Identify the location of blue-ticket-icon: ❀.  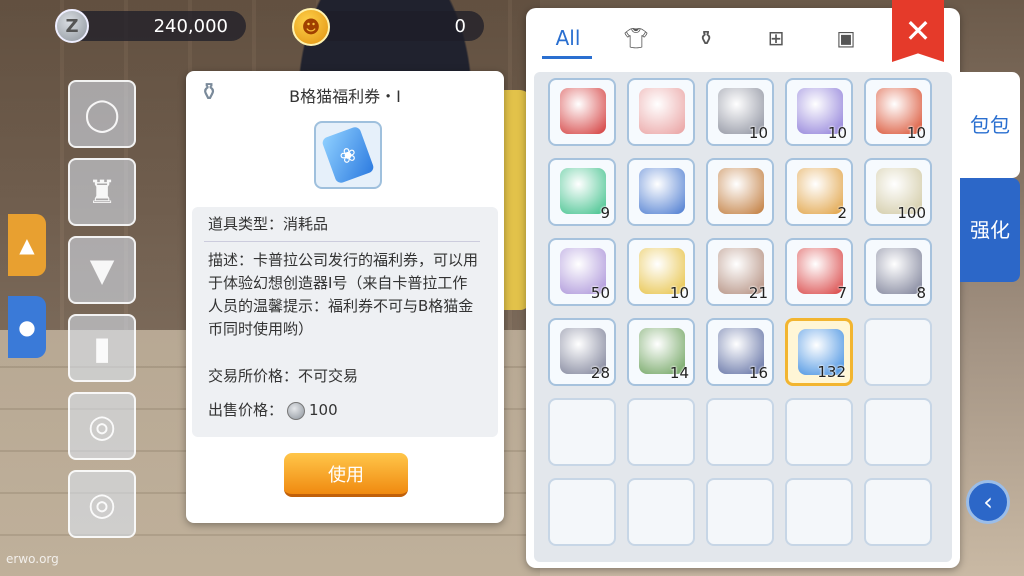
(348, 155).